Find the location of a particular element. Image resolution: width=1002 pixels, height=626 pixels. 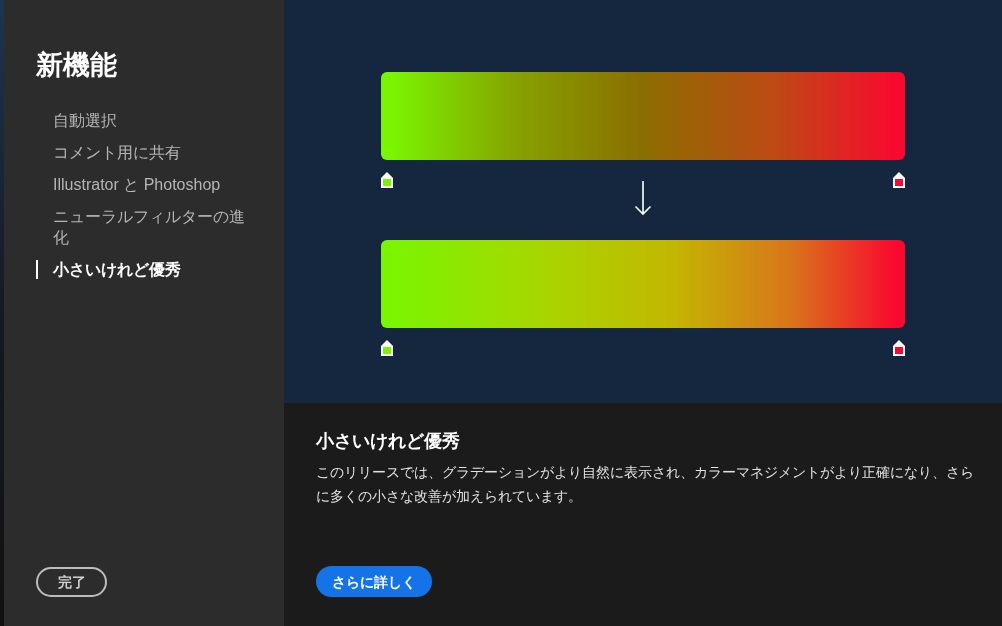

sidebar-item: 小さいけれど優秀 is located at coordinates (151, 269).